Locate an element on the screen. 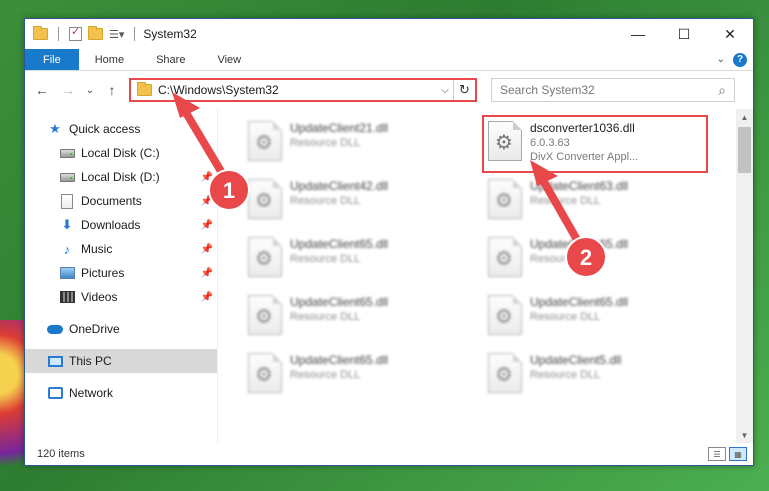  large-icons-view-icon: ▦ is located at coordinates (738, 454).